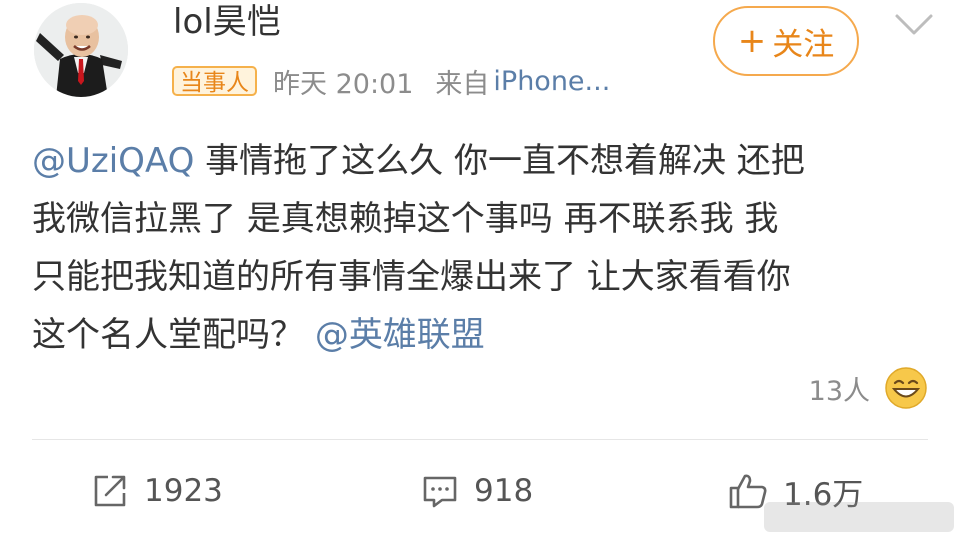 This screenshot has height=538, width=960. I want to click on divider, so click(480, 439).